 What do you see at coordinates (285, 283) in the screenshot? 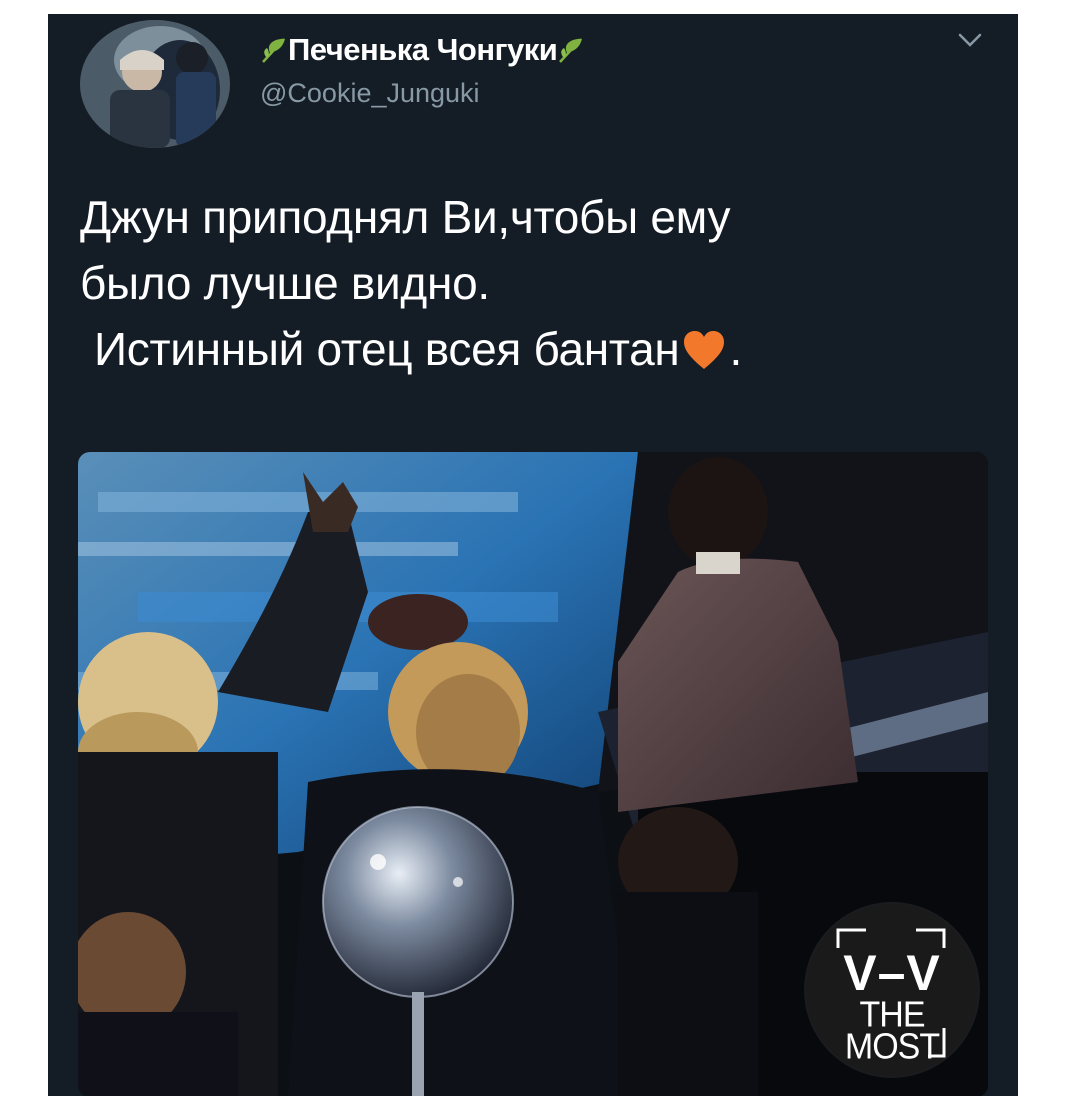
I see `tweet-text-line: было лучше видно.` at bounding box center [285, 283].